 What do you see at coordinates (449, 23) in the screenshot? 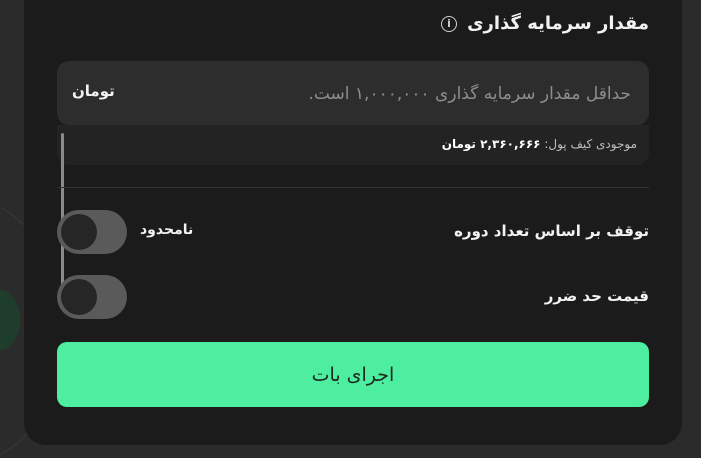
I see `info-icon: i` at bounding box center [449, 23].